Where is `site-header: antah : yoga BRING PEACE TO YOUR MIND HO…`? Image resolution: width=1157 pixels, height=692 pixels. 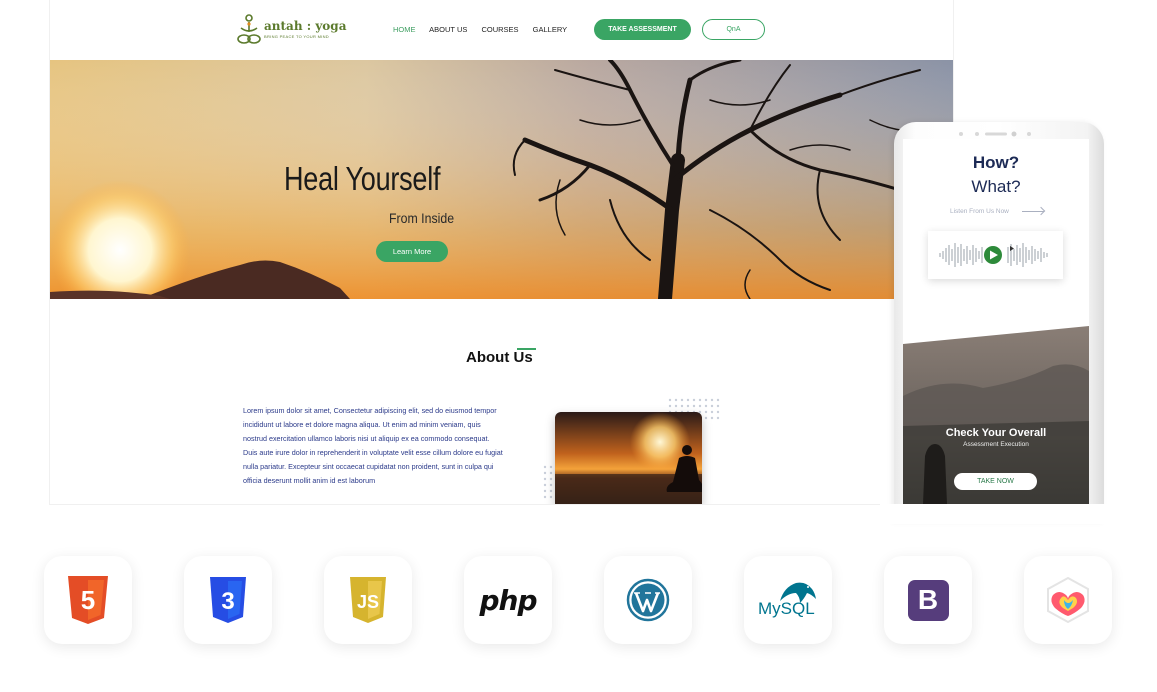 site-header: antah : yoga BRING PEACE TO YOUR MIND HO… is located at coordinates (501, 30).